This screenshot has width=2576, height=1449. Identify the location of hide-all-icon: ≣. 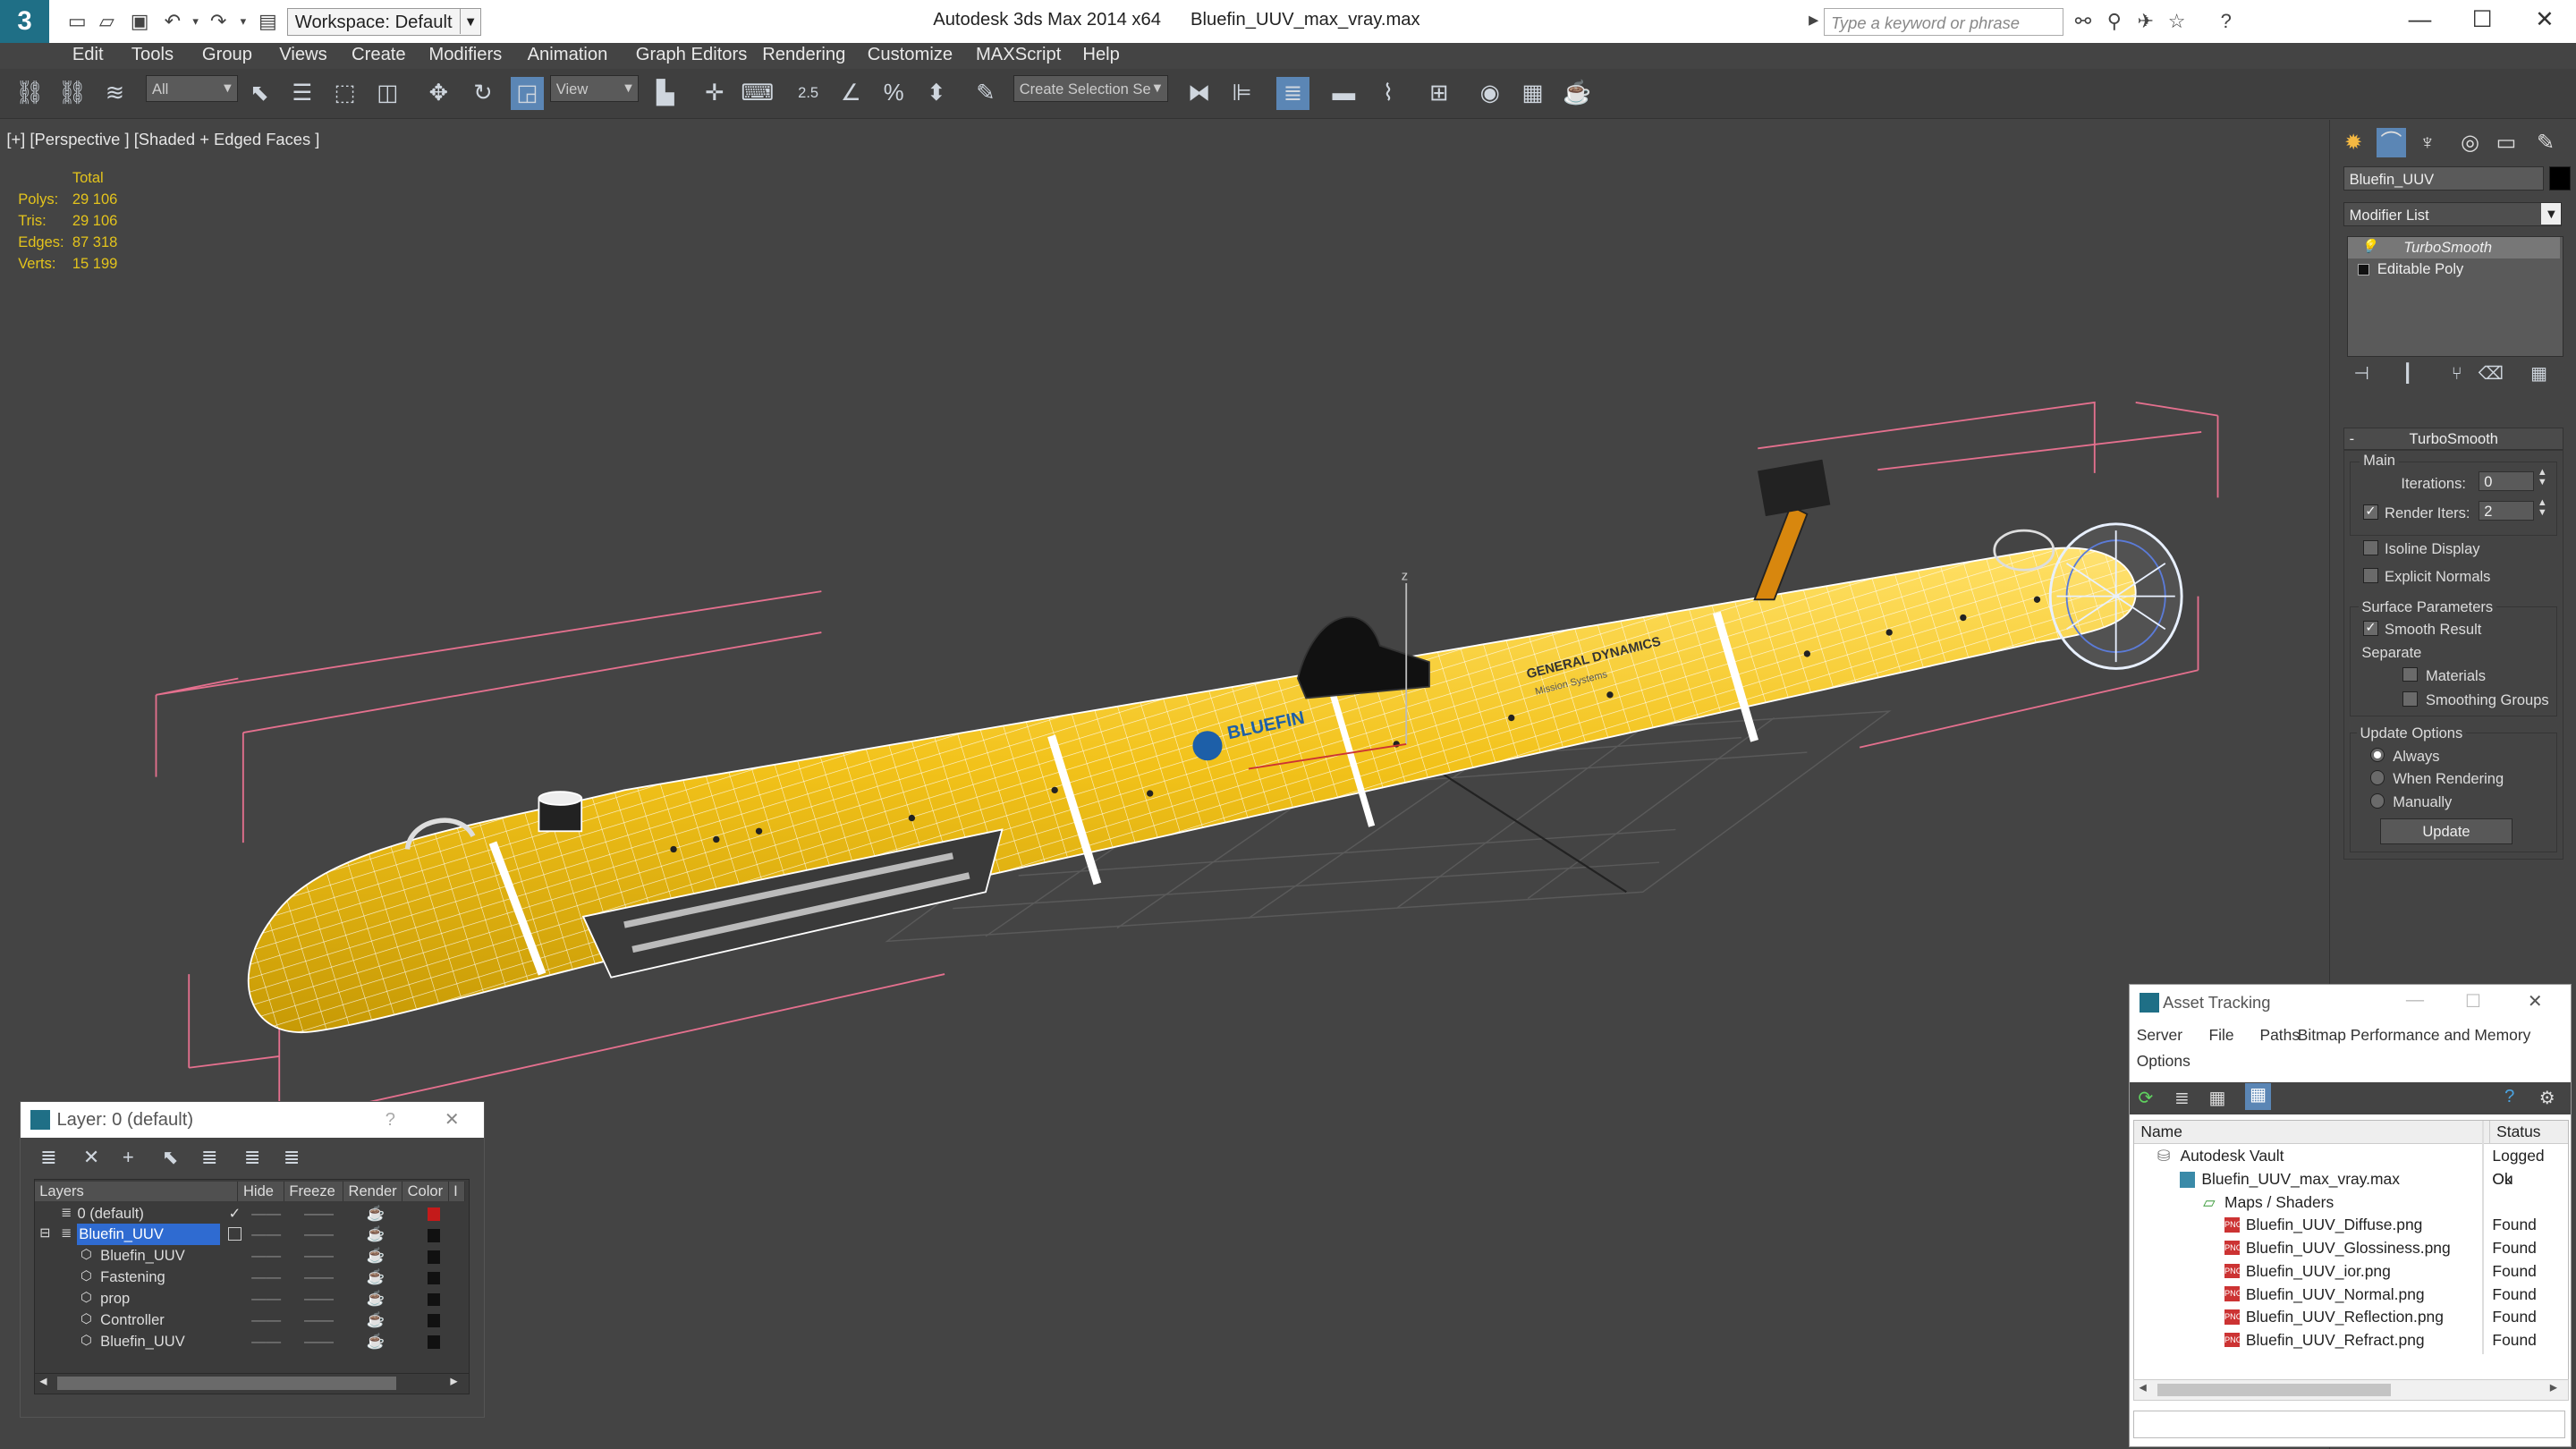
(252, 1157).